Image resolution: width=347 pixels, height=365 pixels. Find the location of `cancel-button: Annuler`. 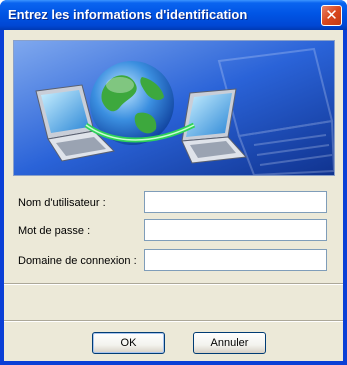

cancel-button: Annuler is located at coordinates (229, 343).